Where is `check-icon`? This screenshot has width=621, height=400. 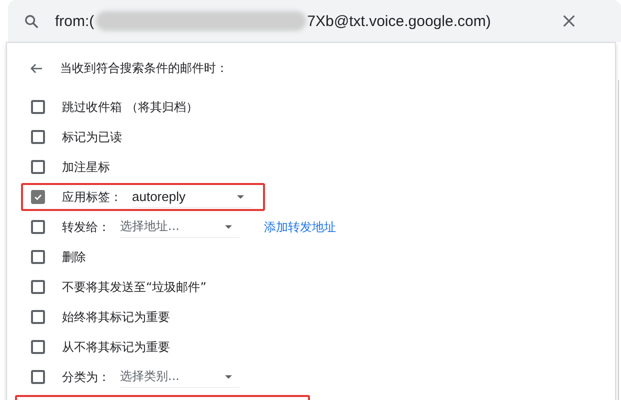
check-icon is located at coordinates (38, 197).